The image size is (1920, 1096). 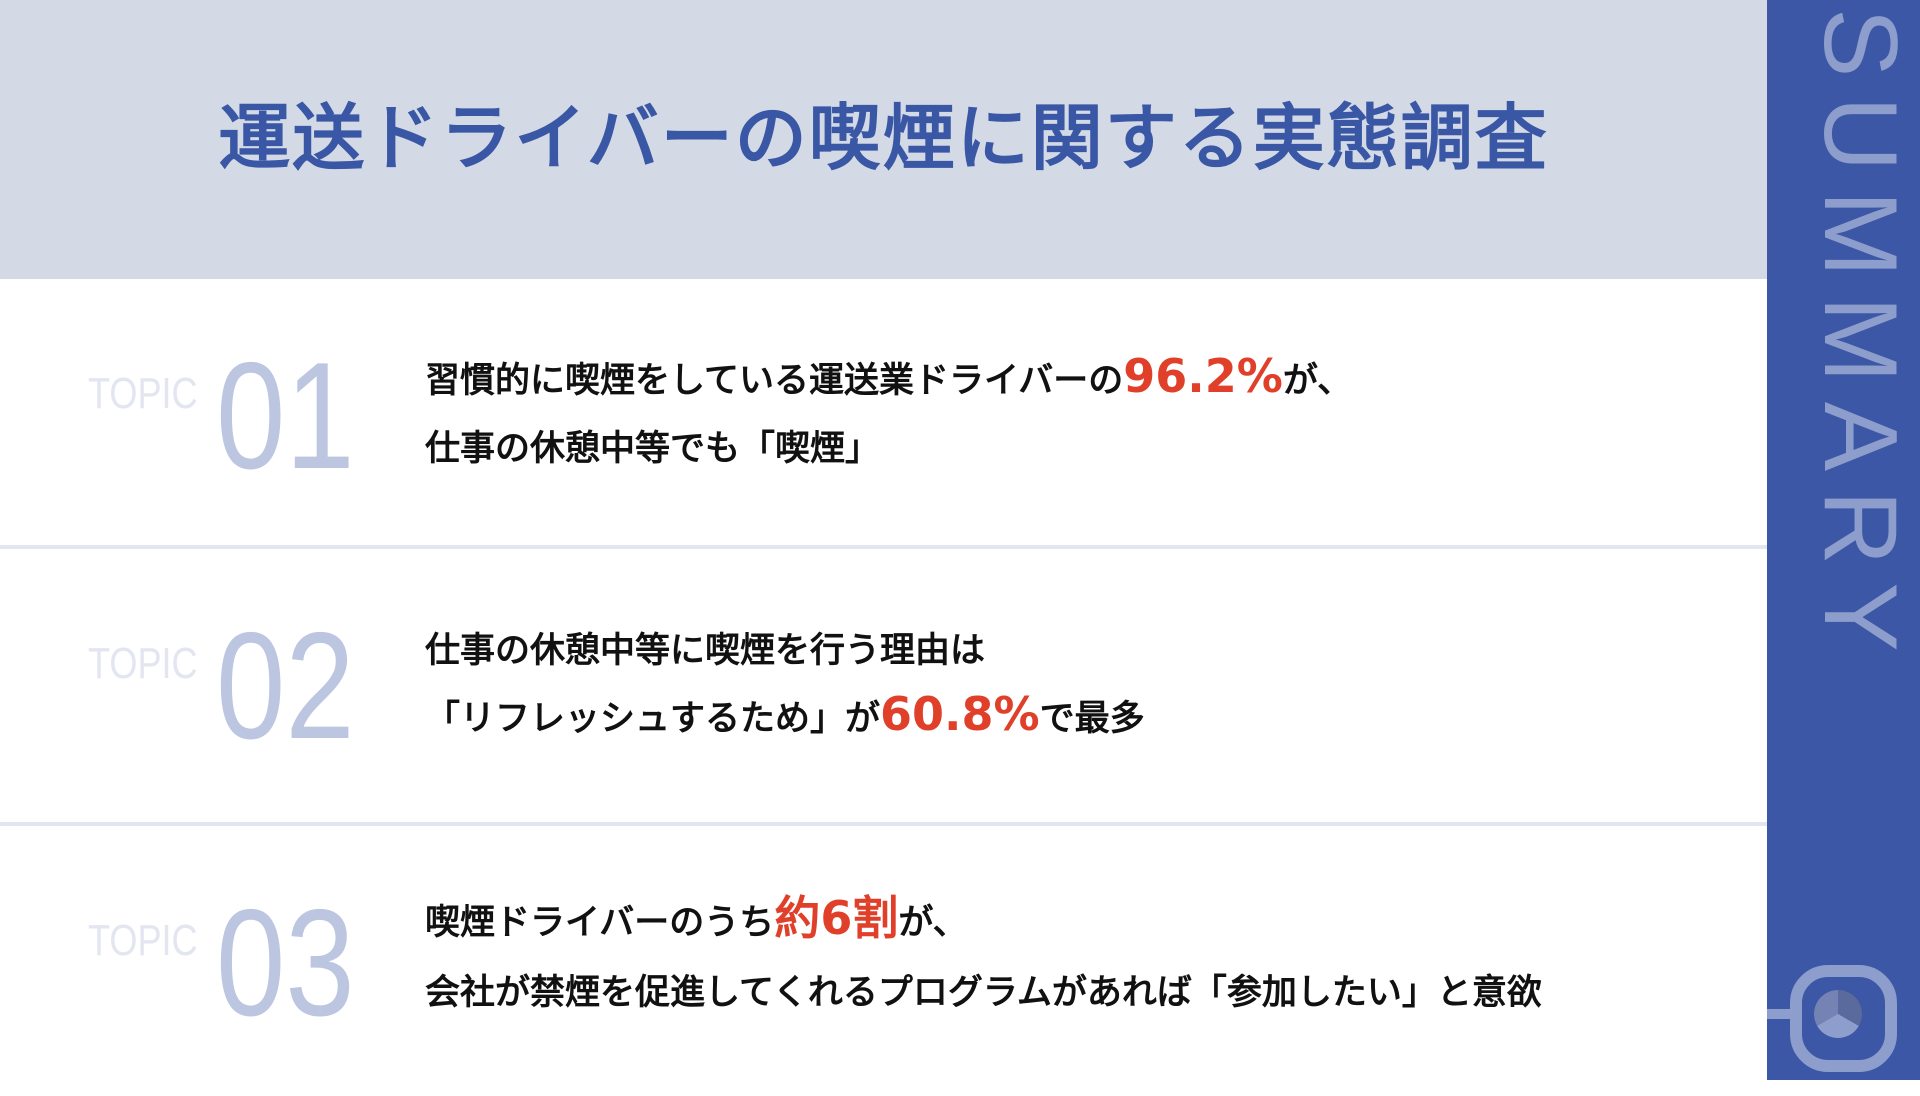 I want to click on page-title: 運送ドライバーの喫煙に関する実態調査, so click(x=883, y=138).